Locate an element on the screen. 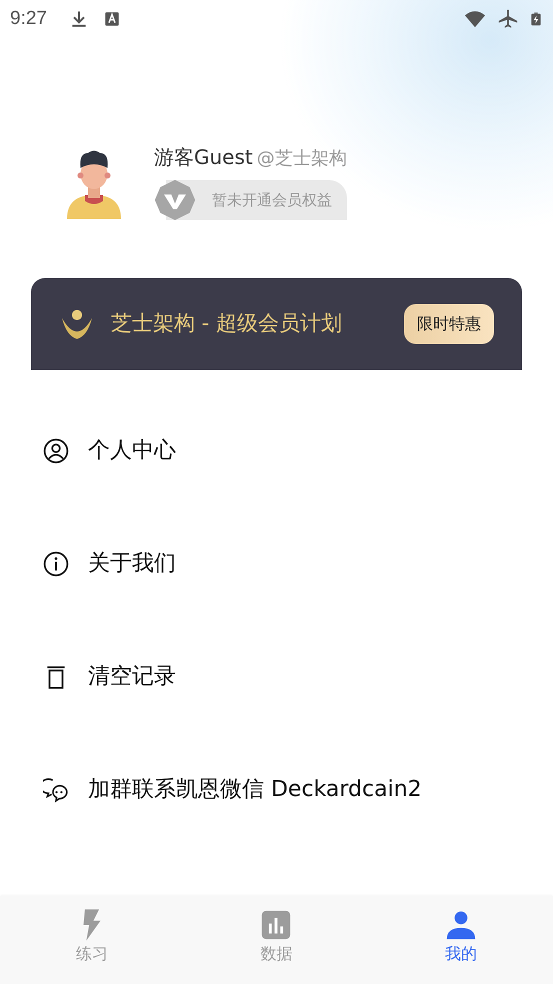 This screenshot has height=984, width=553. airplane-icon is located at coordinates (508, 19).